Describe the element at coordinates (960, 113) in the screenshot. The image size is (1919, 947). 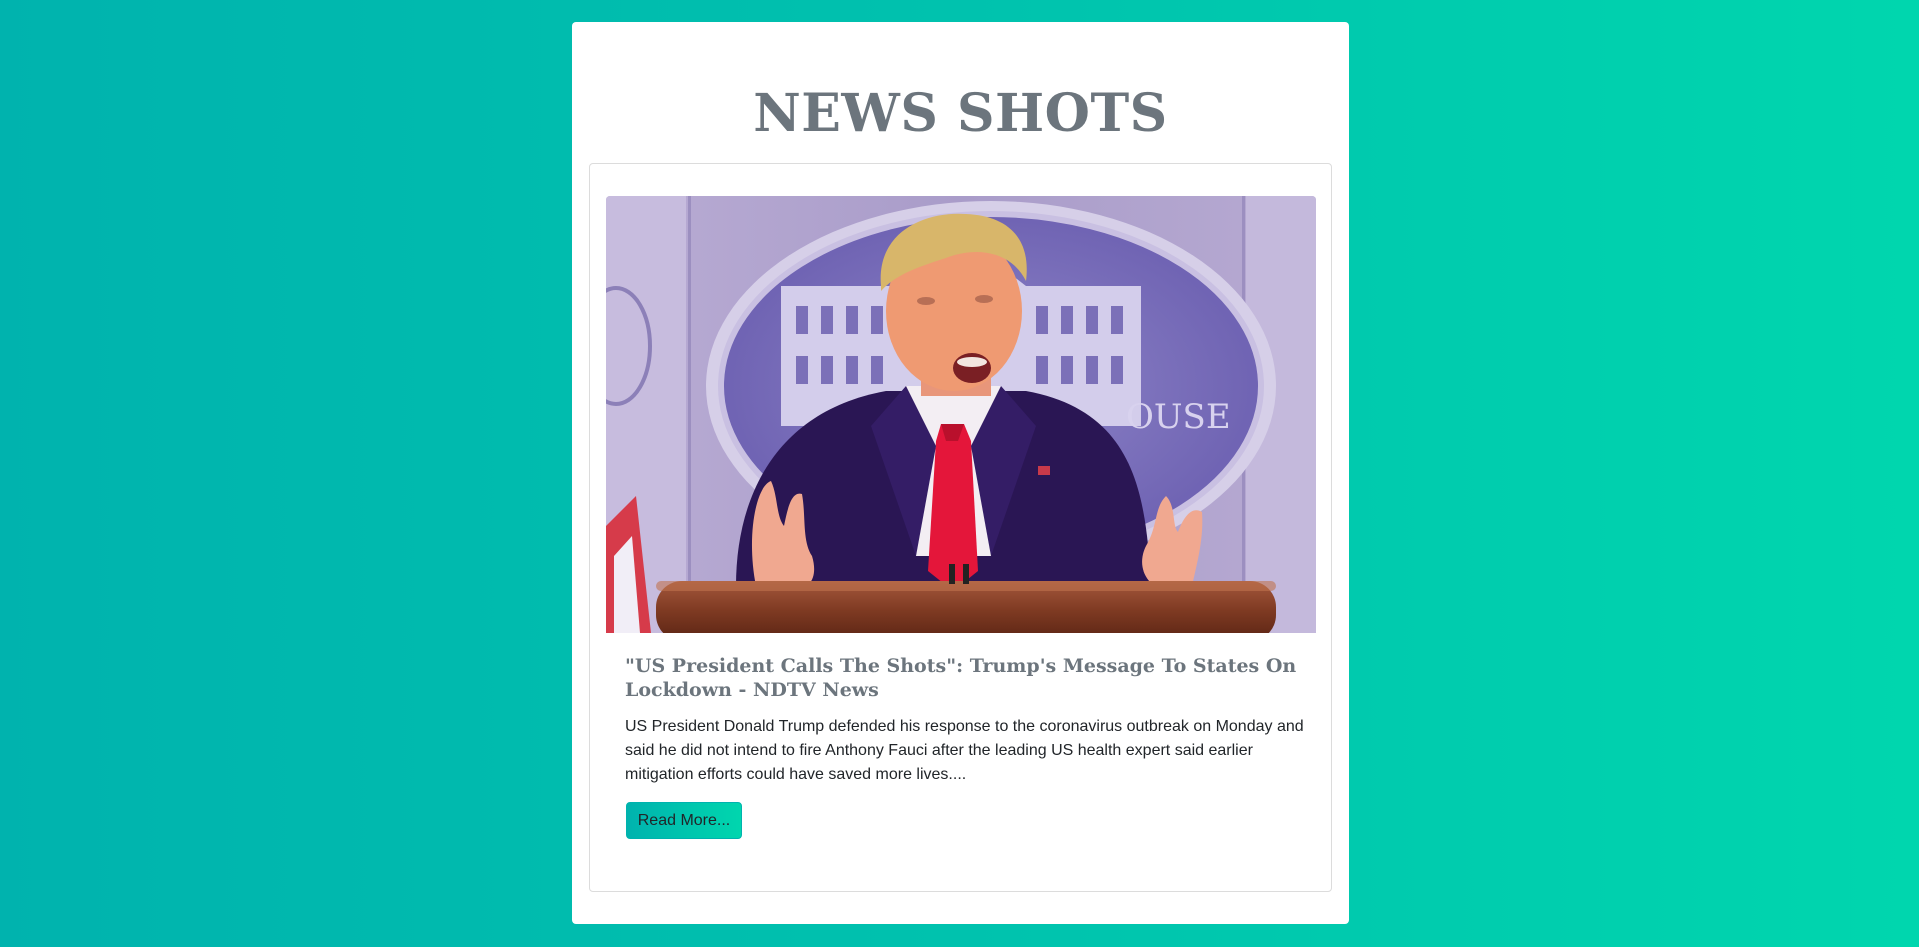
I see `page-title: NEWS SHOTS` at that location.